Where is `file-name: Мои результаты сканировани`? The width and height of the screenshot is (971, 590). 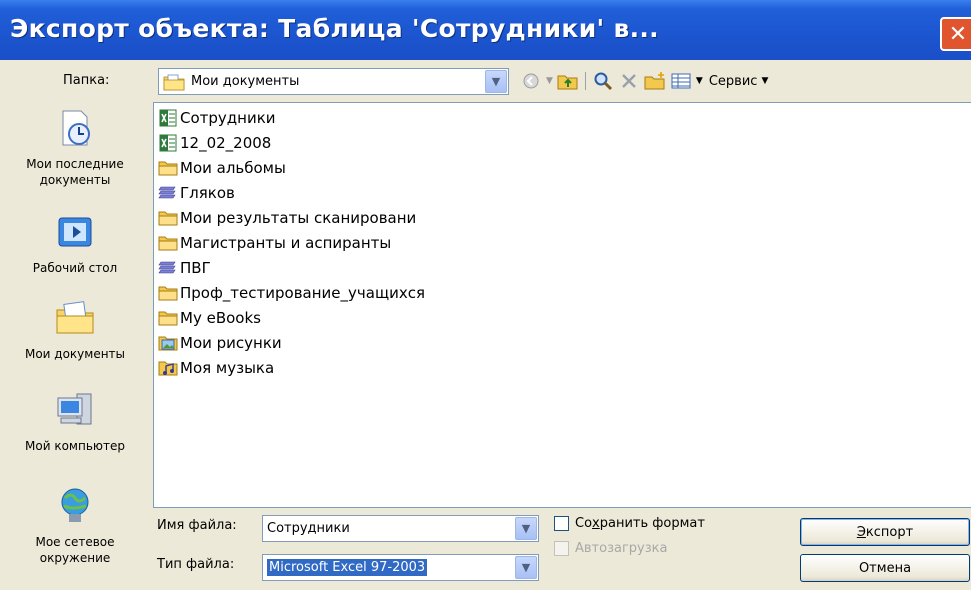 file-name: Мои результаты сканировани is located at coordinates (298, 217).